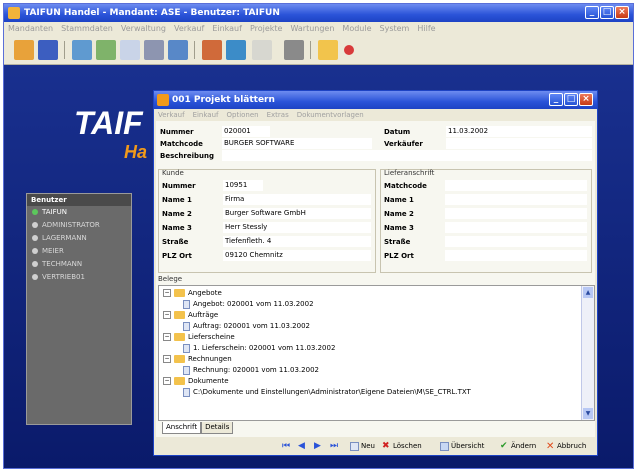 The image size is (638, 473). I want to click on customer-name3-field: Herr Stessly, so click(297, 227).